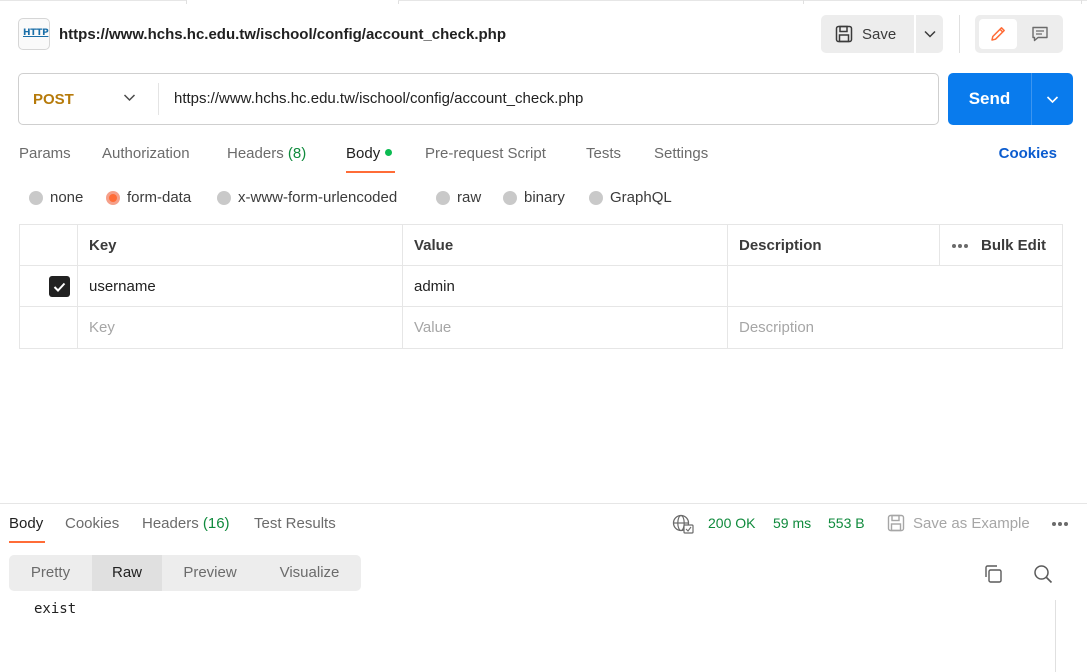  What do you see at coordinates (485, 153) in the screenshot?
I see `tab-prerequest-script: Pre-request Script` at bounding box center [485, 153].